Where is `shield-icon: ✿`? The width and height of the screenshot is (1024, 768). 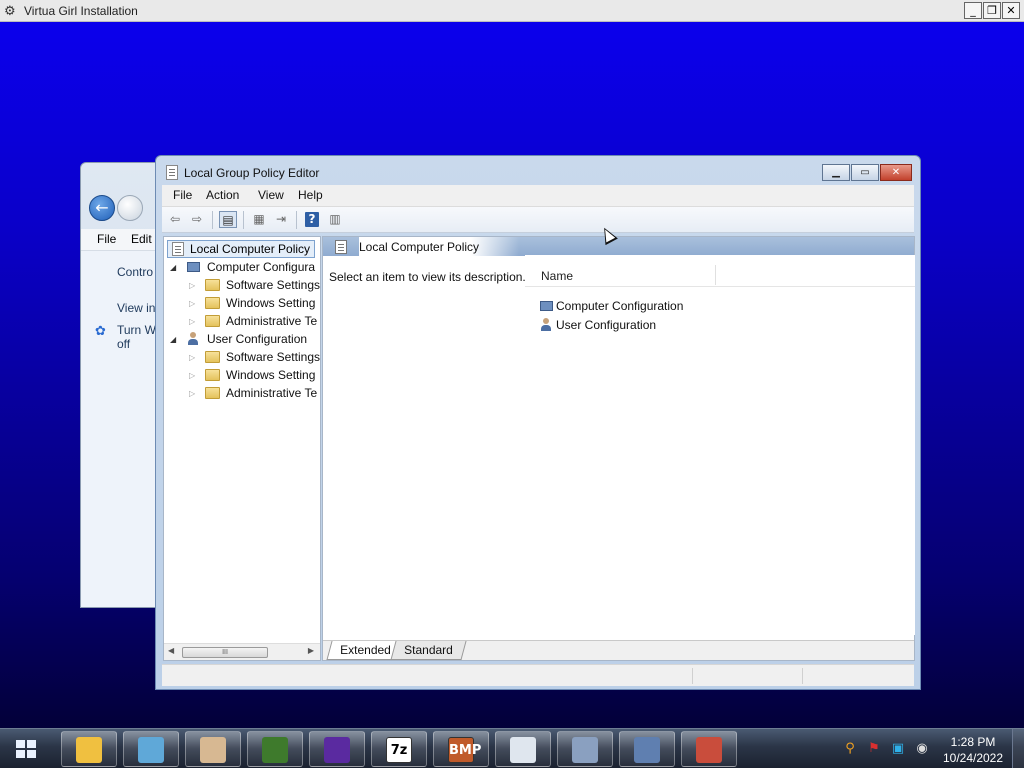
shield-icon: ✿ is located at coordinates (100, 330).